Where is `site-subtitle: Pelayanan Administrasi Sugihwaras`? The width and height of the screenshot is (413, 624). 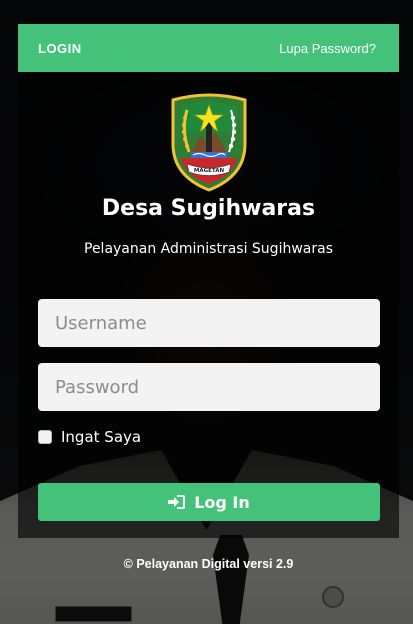 site-subtitle: Pelayanan Administrasi Sugihwaras is located at coordinates (208, 249).